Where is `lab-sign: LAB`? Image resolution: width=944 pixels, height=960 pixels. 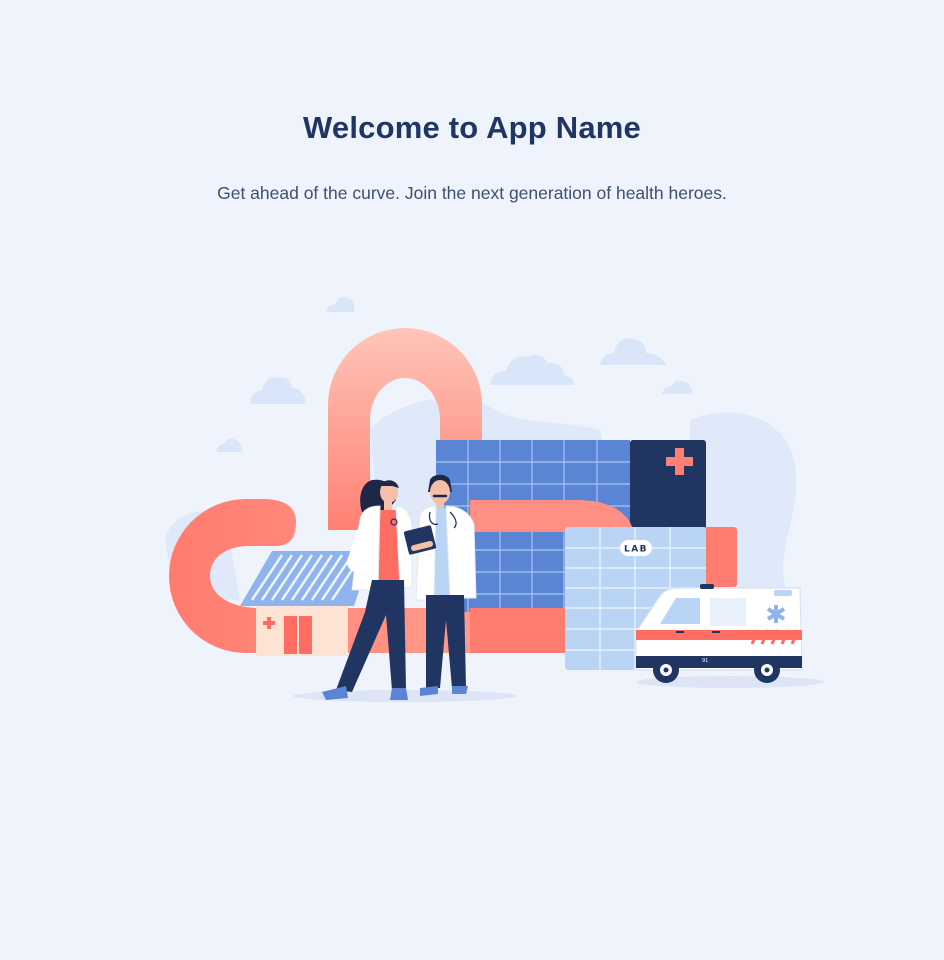 lab-sign: LAB is located at coordinates (636, 550).